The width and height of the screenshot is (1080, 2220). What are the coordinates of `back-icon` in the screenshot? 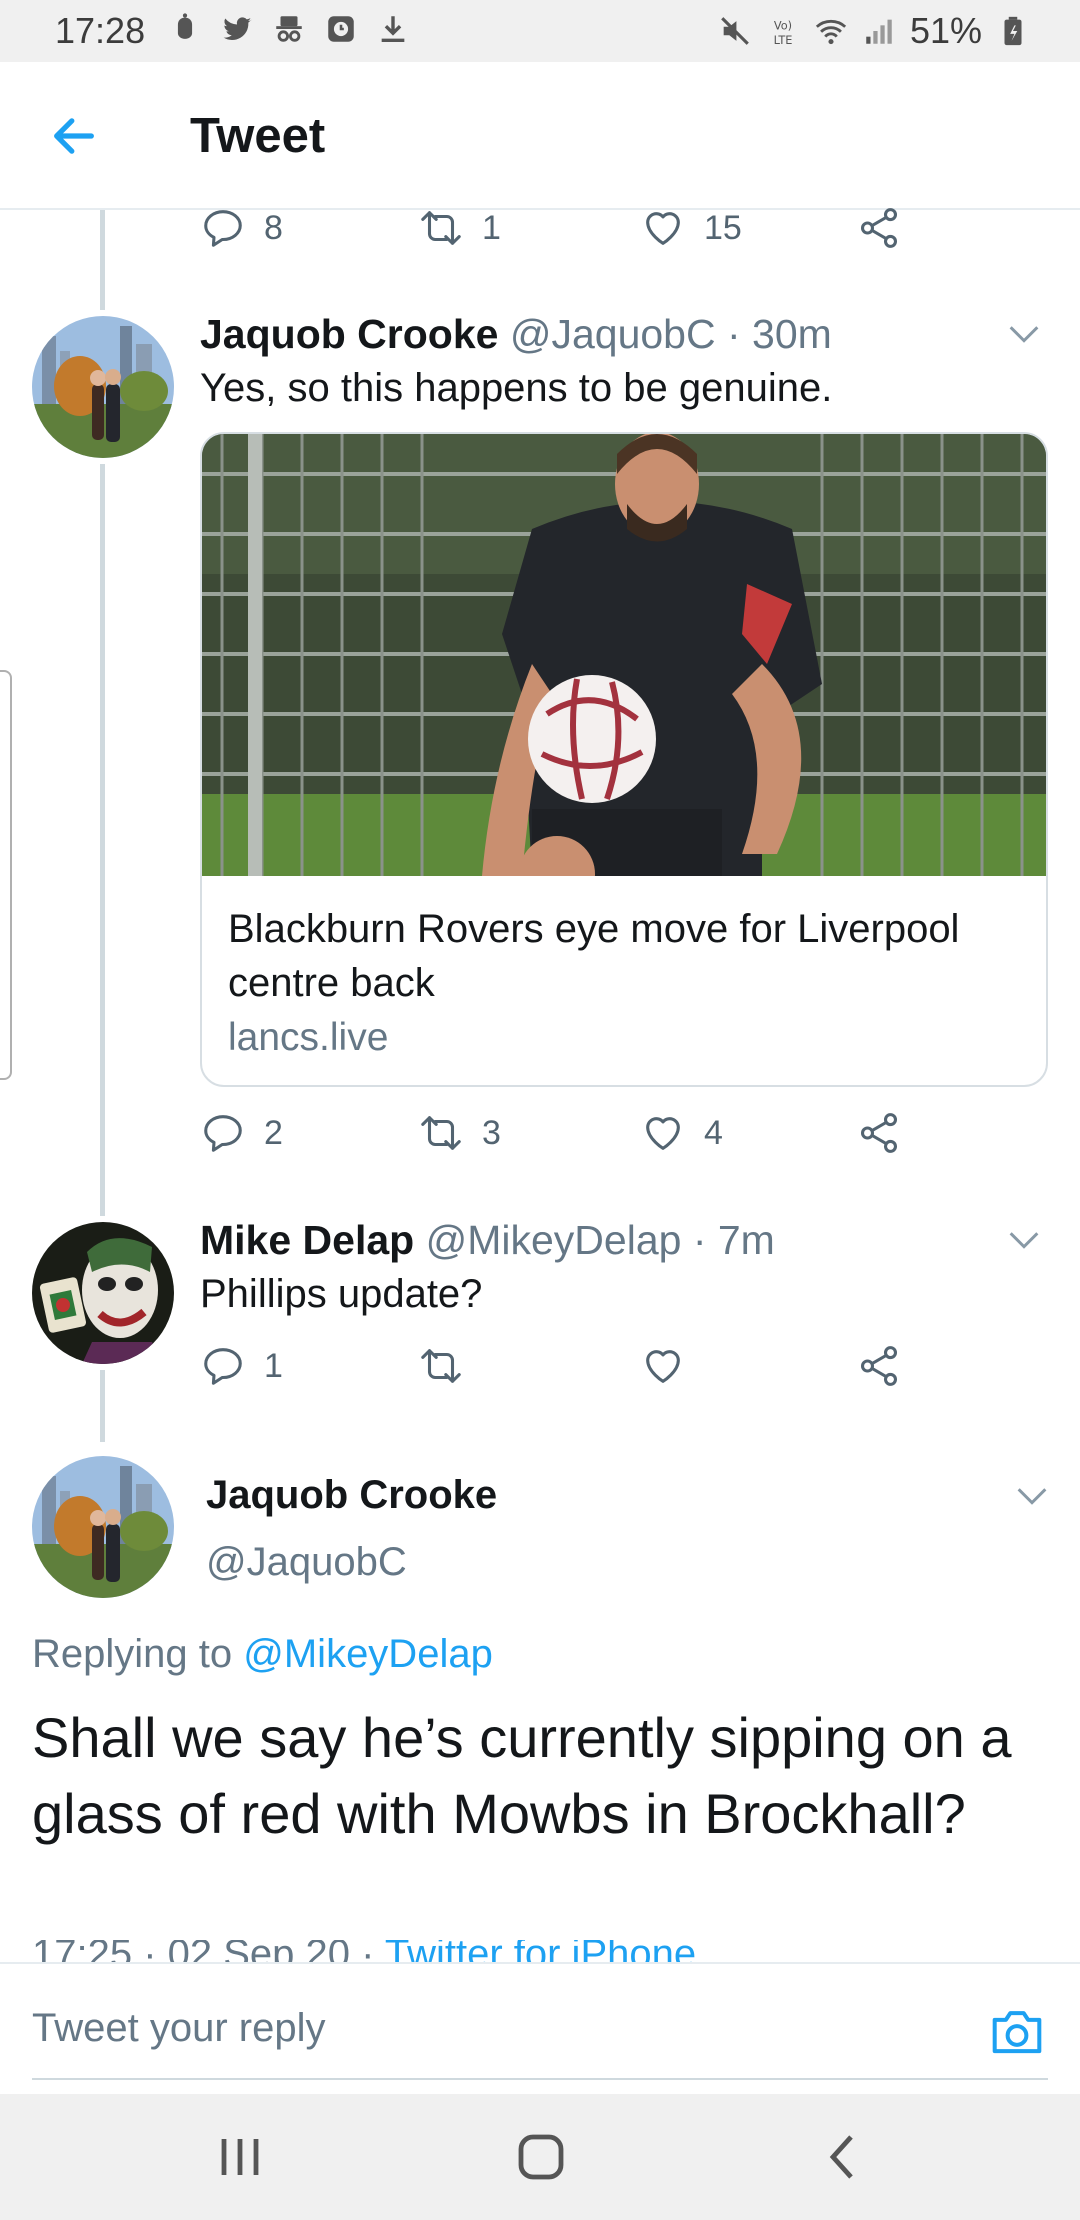 It's located at (843, 2157).